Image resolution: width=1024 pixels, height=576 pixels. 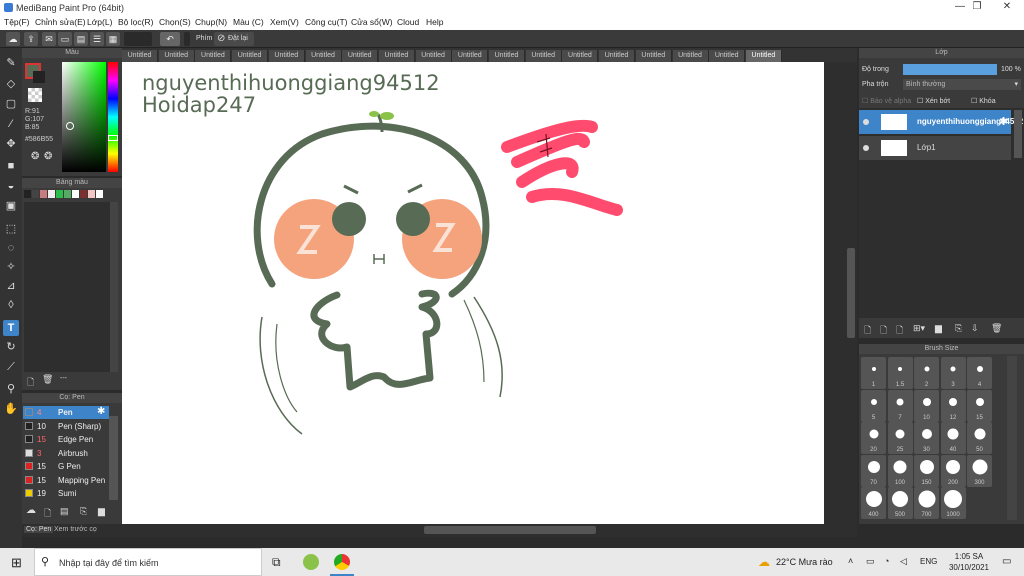 I want to click on brush-size-option: 5, so click(x=873, y=405).